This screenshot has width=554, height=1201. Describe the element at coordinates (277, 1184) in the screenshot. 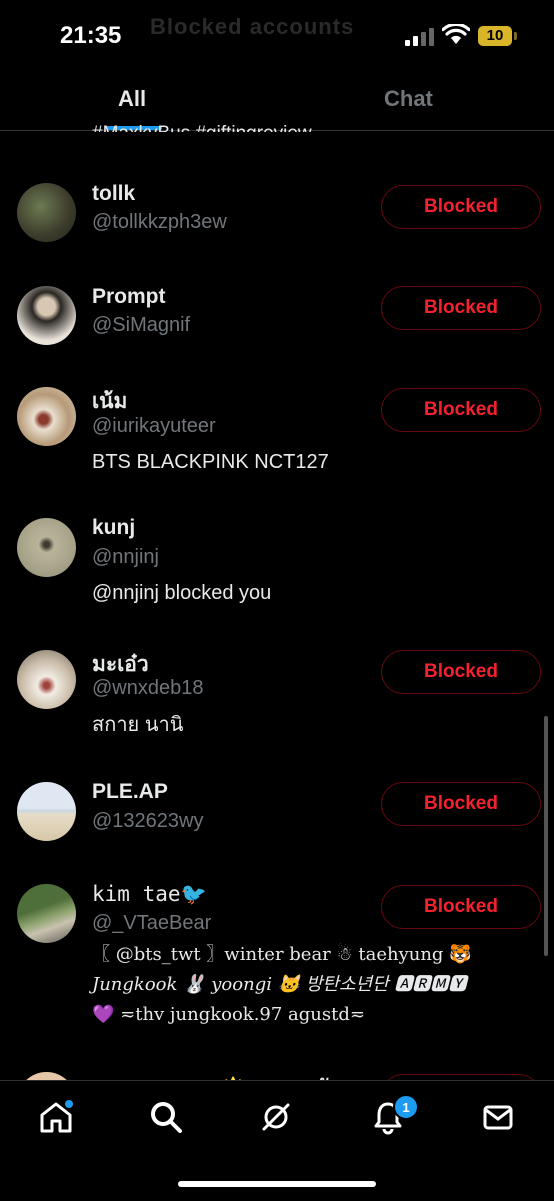

I see `home-indicator` at that location.